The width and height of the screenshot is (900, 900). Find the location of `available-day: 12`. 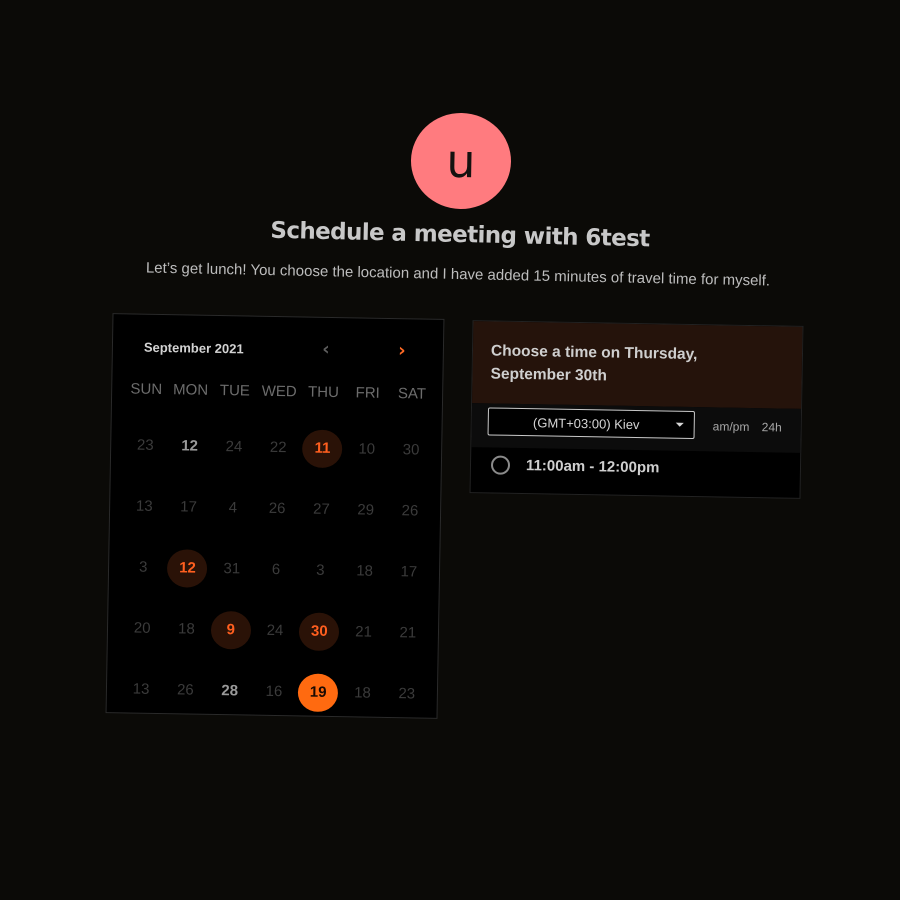

available-day: 12 is located at coordinates (187, 568).